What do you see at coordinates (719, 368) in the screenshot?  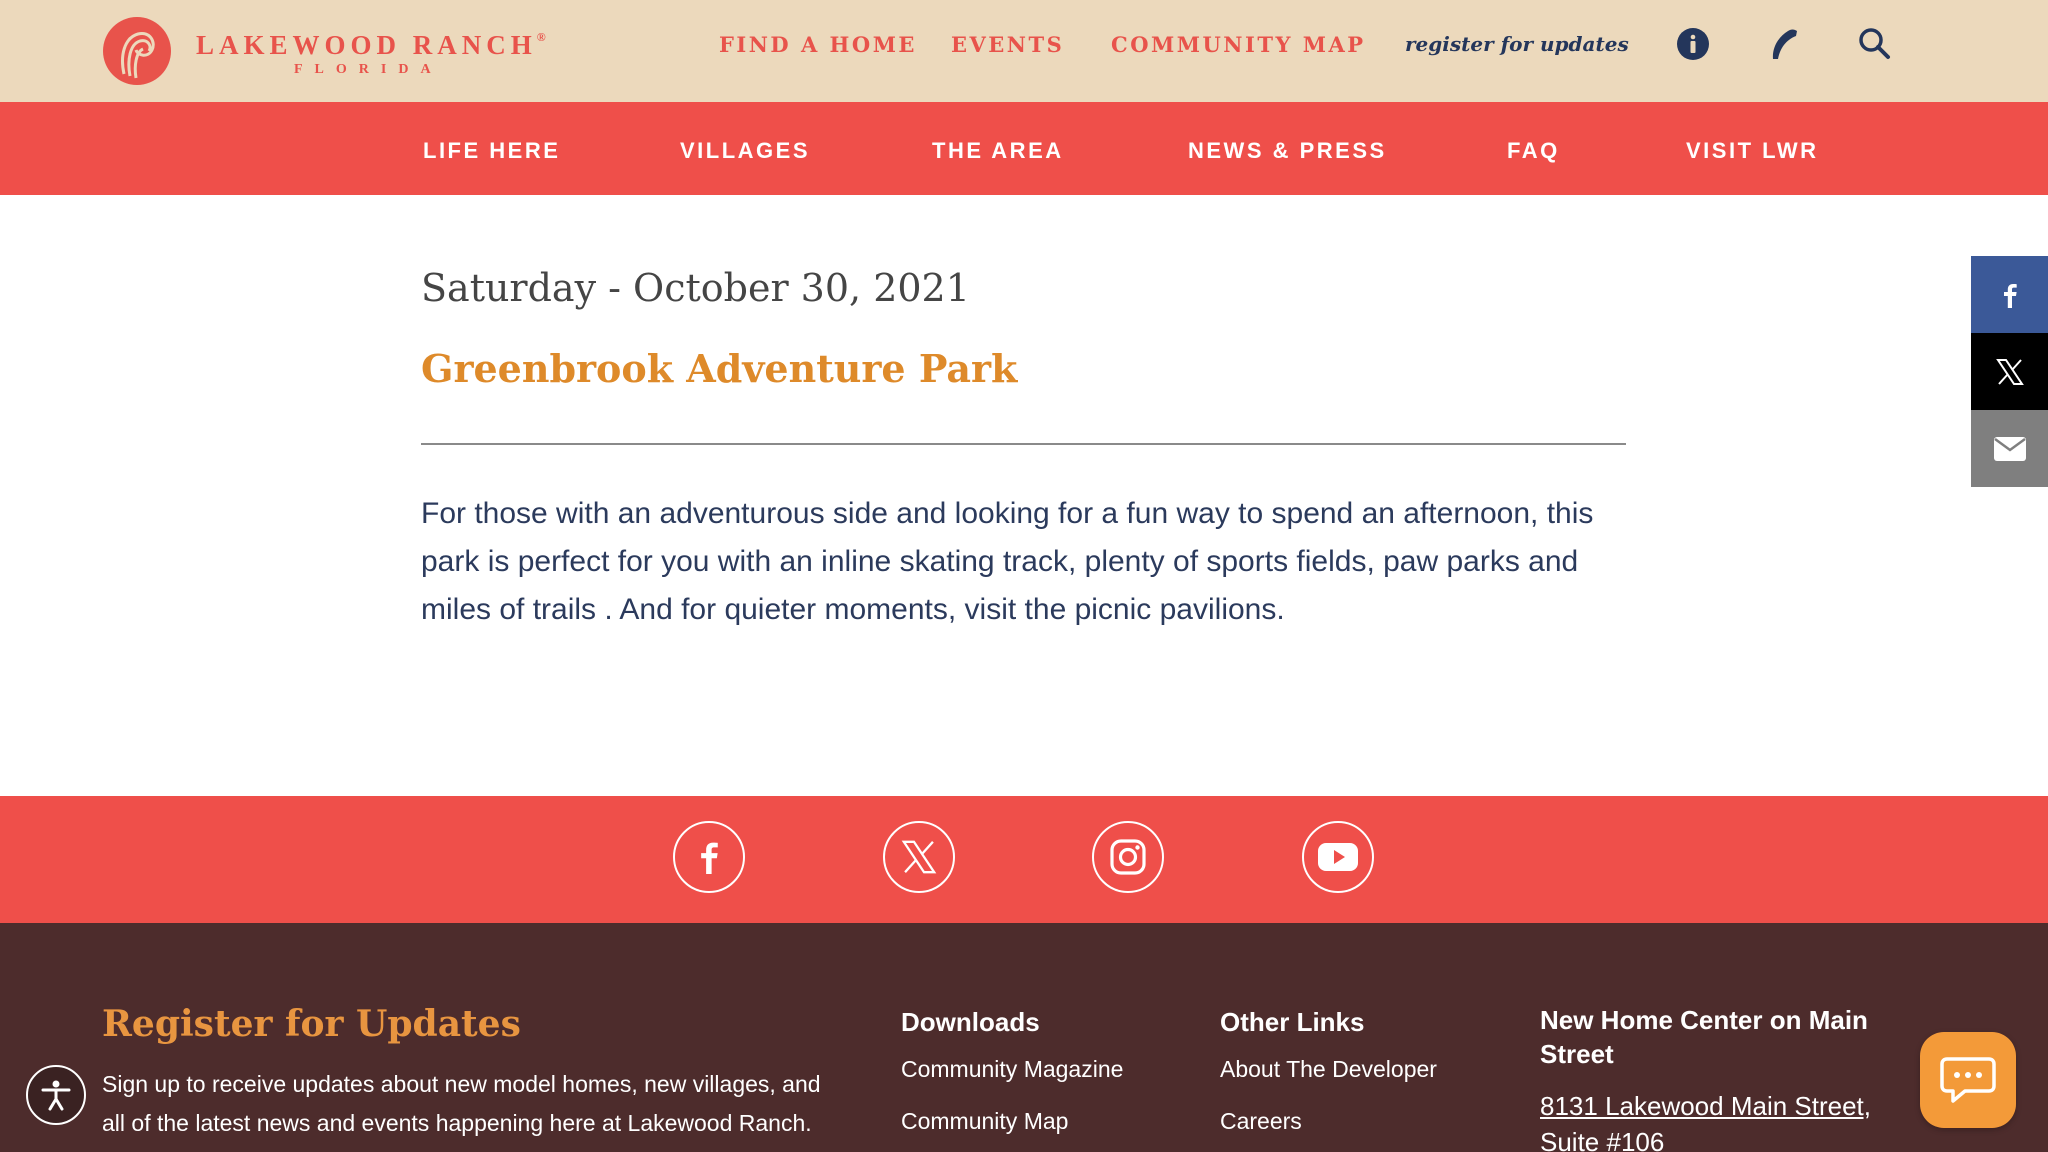 I see `event-title: Greenbrook Adventure Park` at bounding box center [719, 368].